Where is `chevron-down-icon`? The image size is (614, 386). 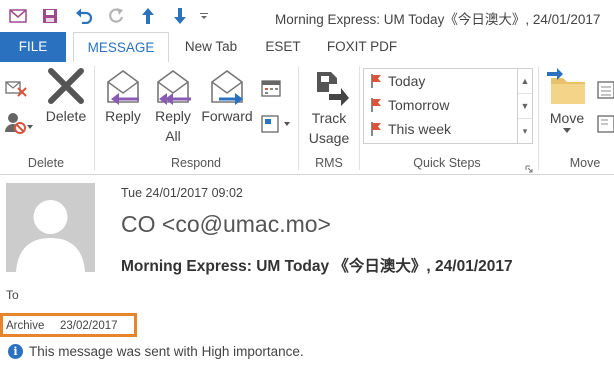
chevron-down-icon is located at coordinates (567, 130).